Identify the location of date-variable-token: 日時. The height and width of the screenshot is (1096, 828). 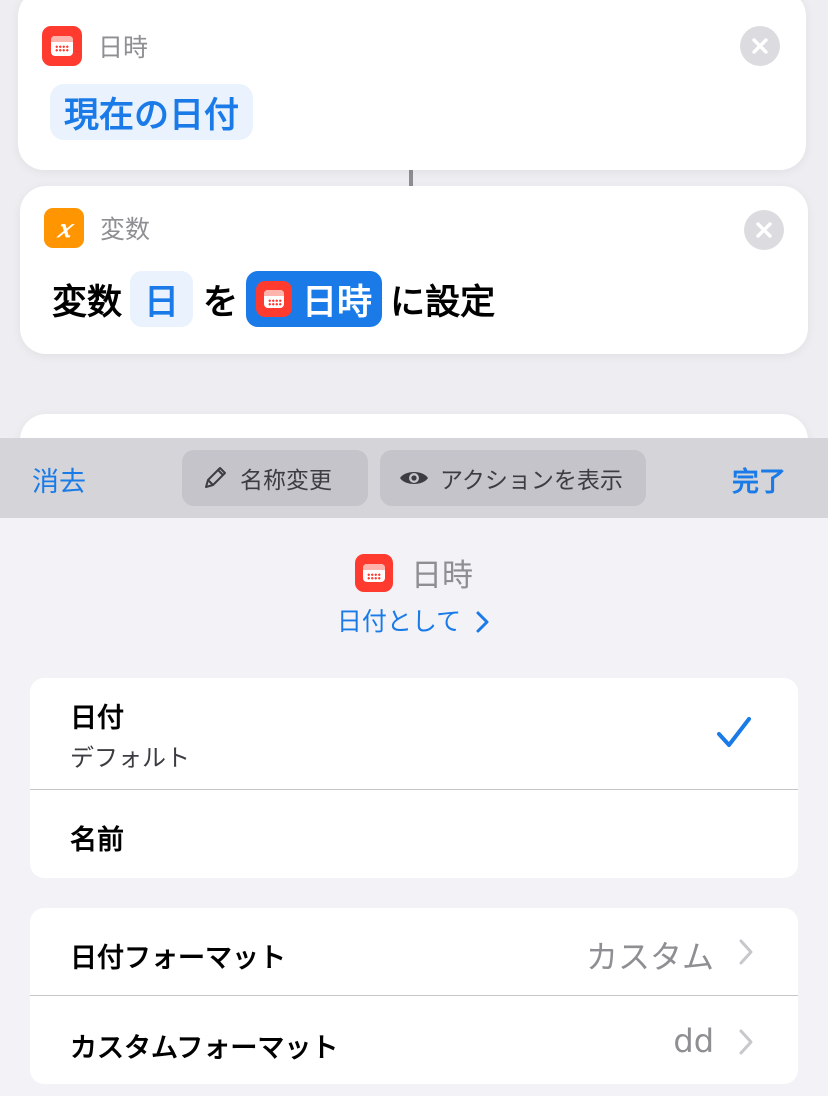
(314, 299).